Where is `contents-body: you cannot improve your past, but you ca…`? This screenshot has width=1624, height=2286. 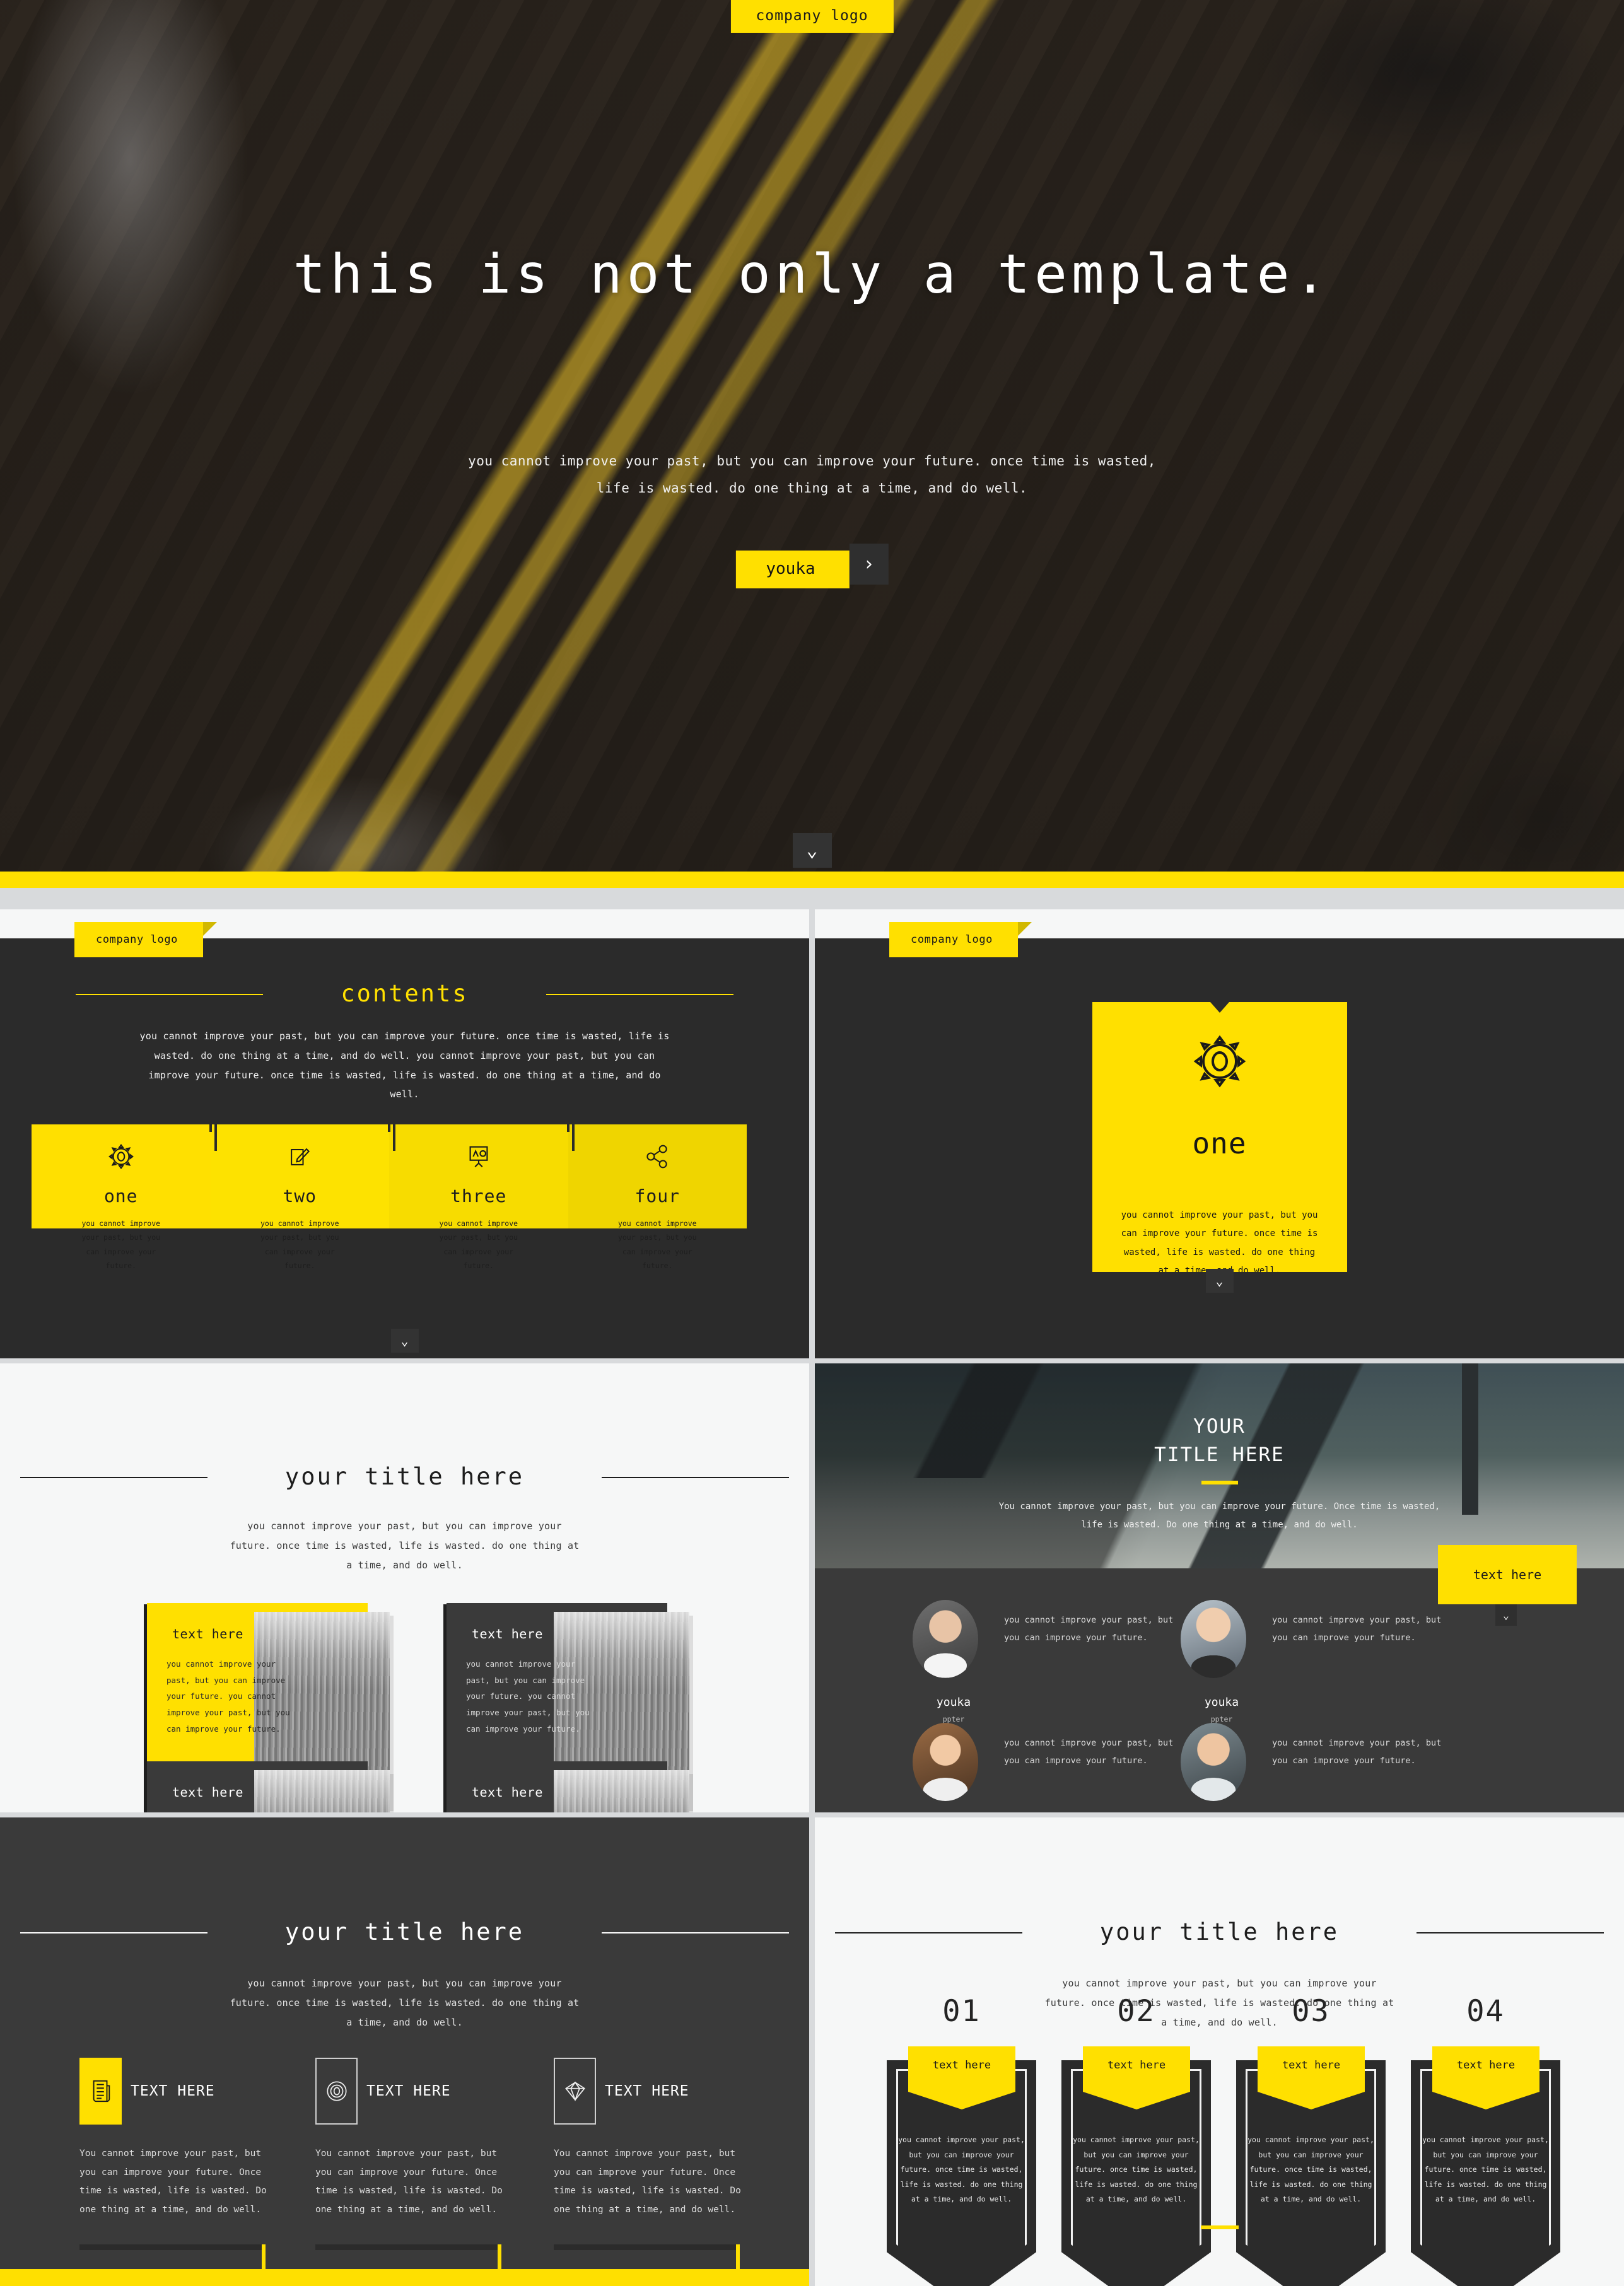
contents-body: you cannot improve your past, but you ca… is located at coordinates (405, 1065).